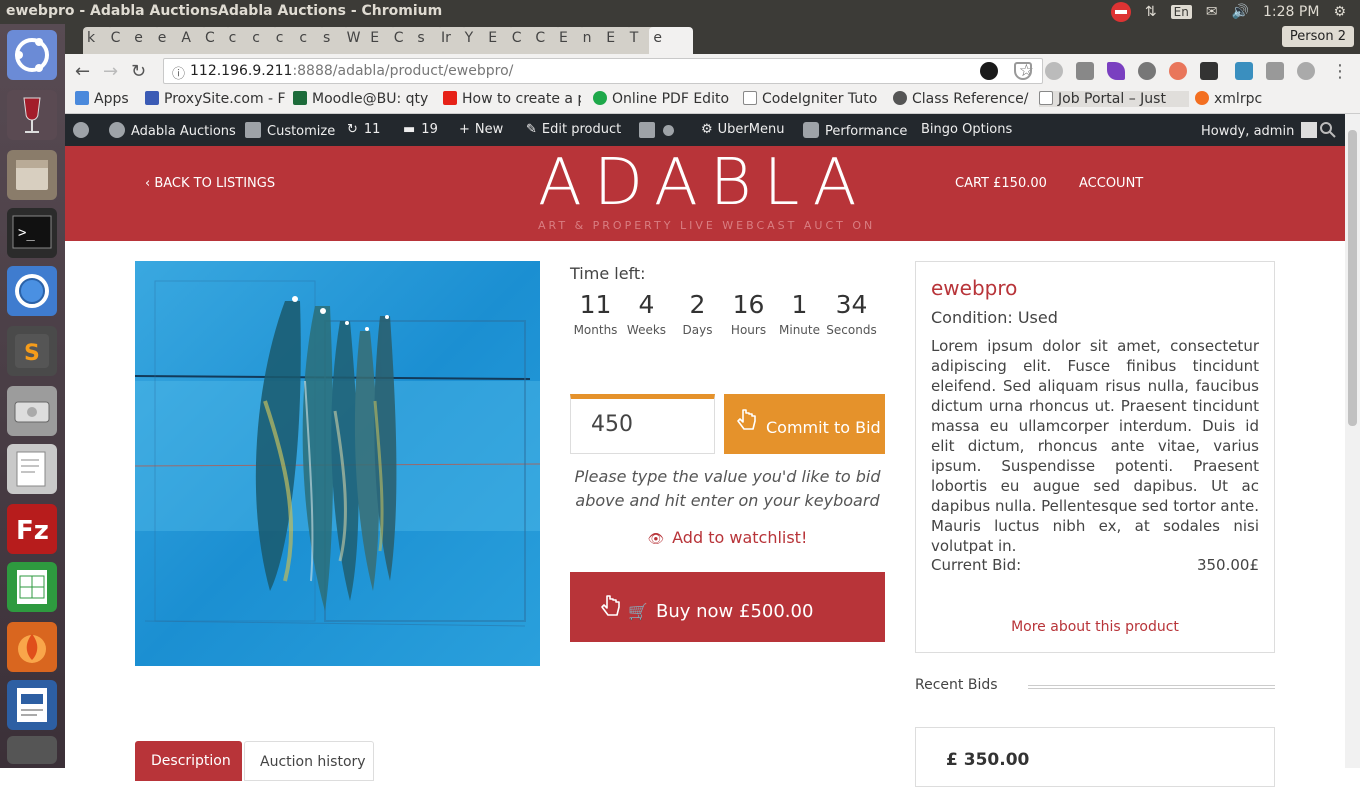 The height and width of the screenshot is (787, 1360). What do you see at coordinates (105, 99) in the screenshot?
I see `bookmark-apps: Apps` at bounding box center [105, 99].